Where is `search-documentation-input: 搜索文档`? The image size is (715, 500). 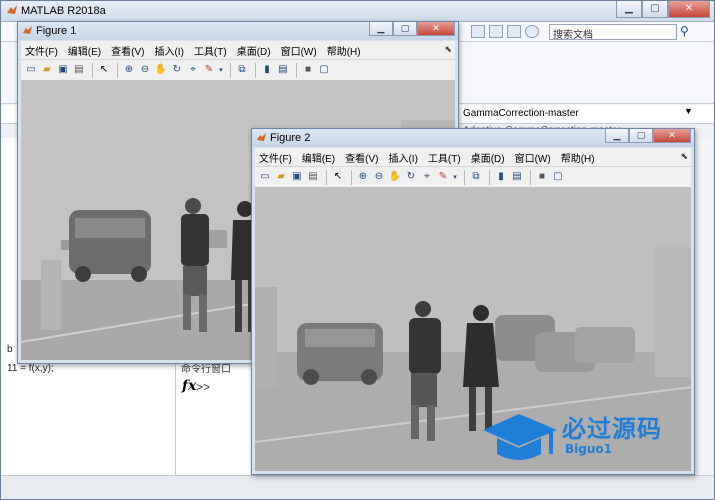 search-documentation-input: 搜索文档 is located at coordinates (613, 32).